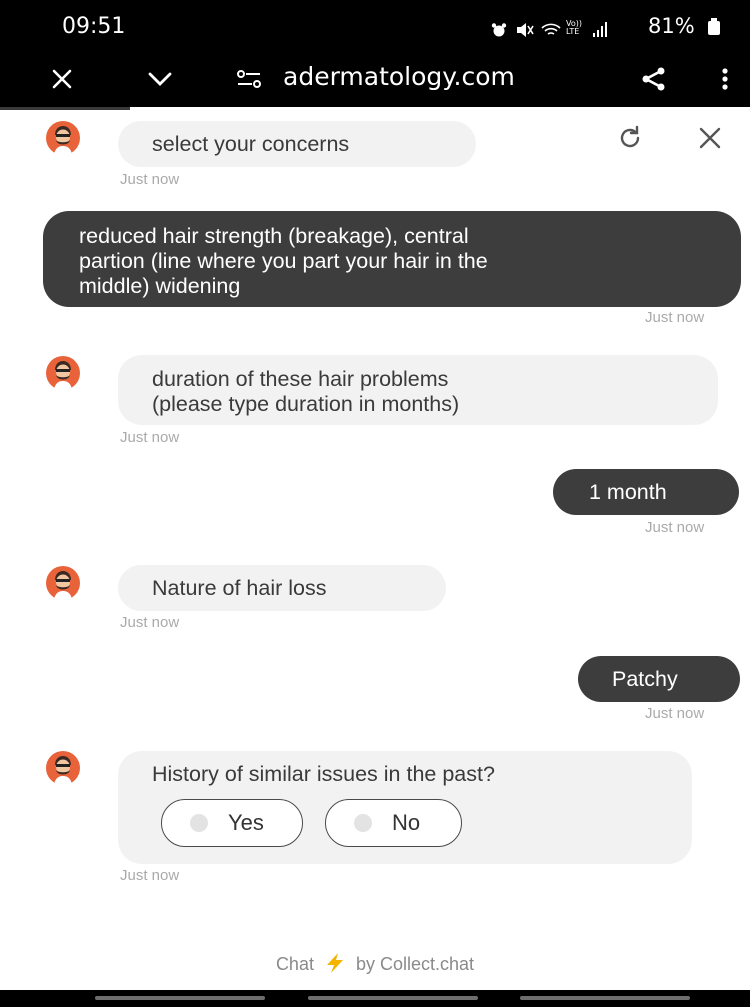 The width and height of the screenshot is (750, 1007). I want to click on user-message: 1 month, so click(646, 492).